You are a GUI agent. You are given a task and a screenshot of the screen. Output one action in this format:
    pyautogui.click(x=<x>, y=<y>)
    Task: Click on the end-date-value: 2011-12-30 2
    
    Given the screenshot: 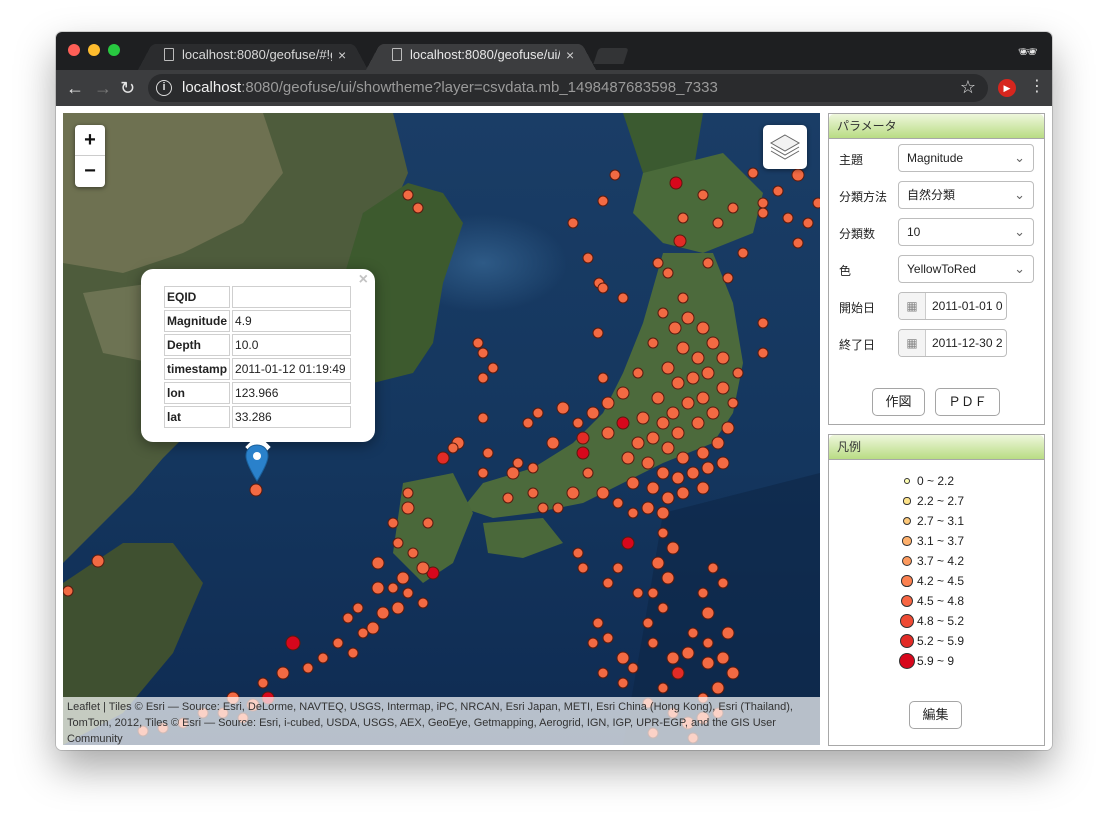 What is the action you would take?
    pyautogui.click(x=967, y=343)
    